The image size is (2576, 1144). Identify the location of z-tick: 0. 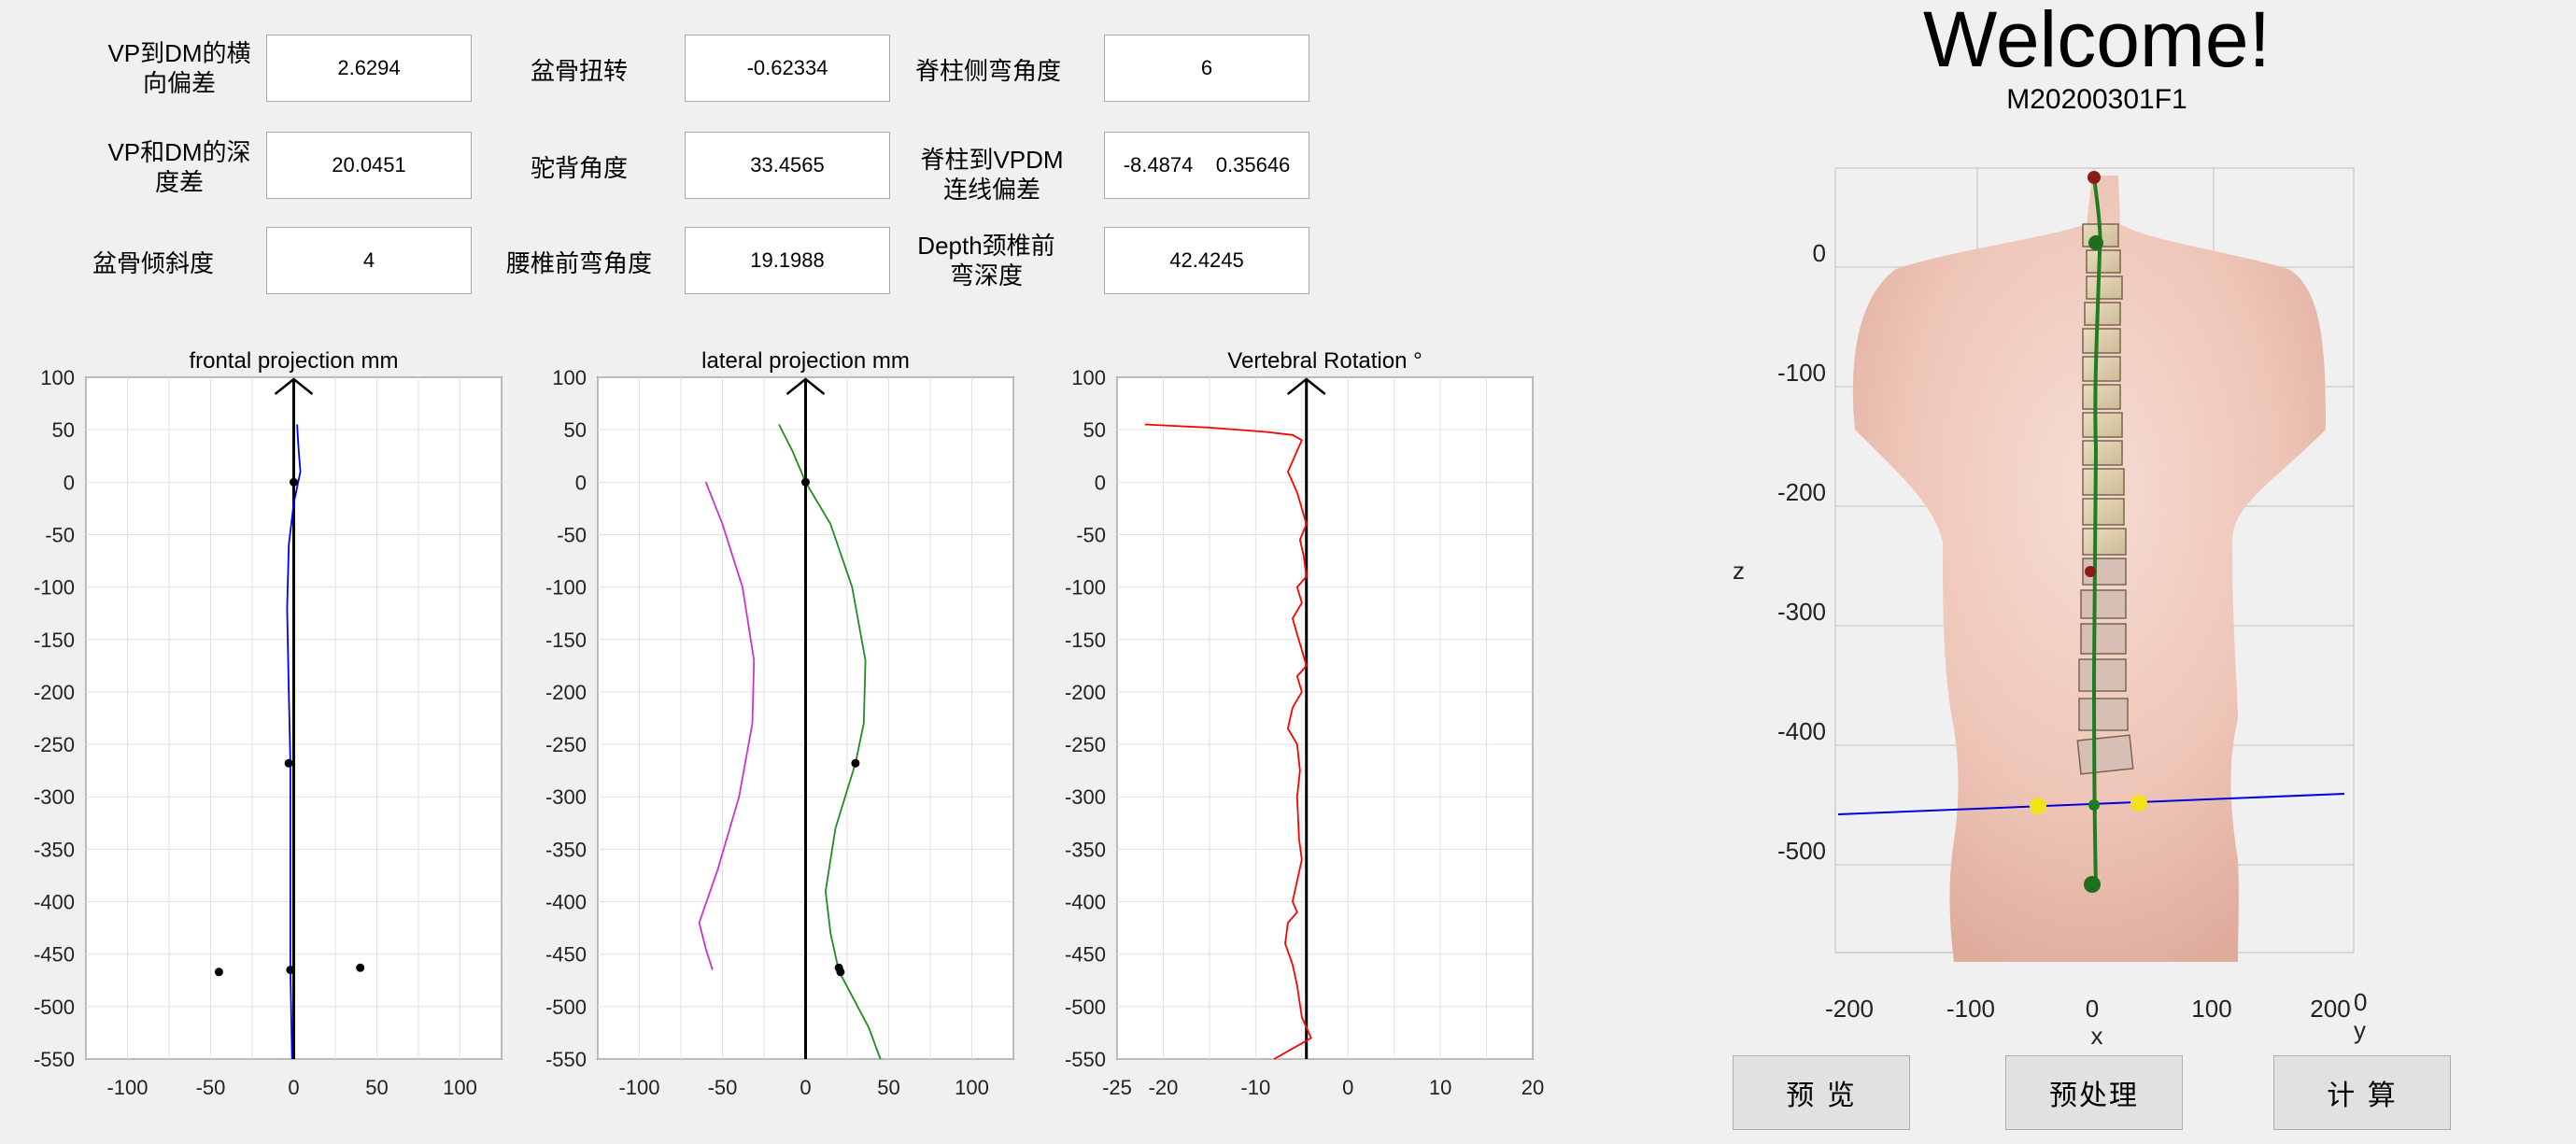
(1819, 253).